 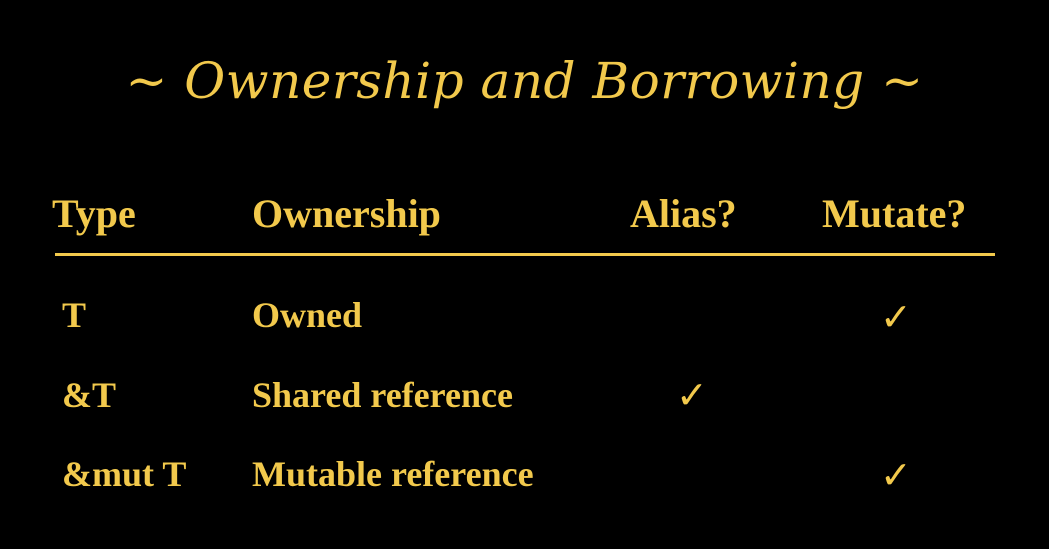 What do you see at coordinates (346, 213) in the screenshot?
I see `header-ownership: Ownership` at bounding box center [346, 213].